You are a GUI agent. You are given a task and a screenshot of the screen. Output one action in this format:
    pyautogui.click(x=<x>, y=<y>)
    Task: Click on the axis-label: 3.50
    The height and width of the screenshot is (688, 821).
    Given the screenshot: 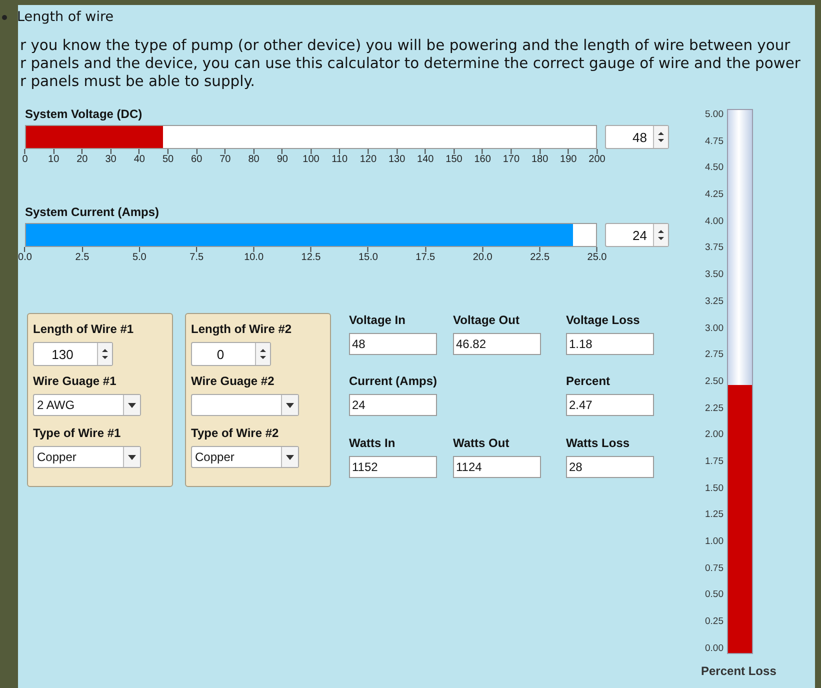 What is the action you would take?
    pyautogui.click(x=714, y=275)
    